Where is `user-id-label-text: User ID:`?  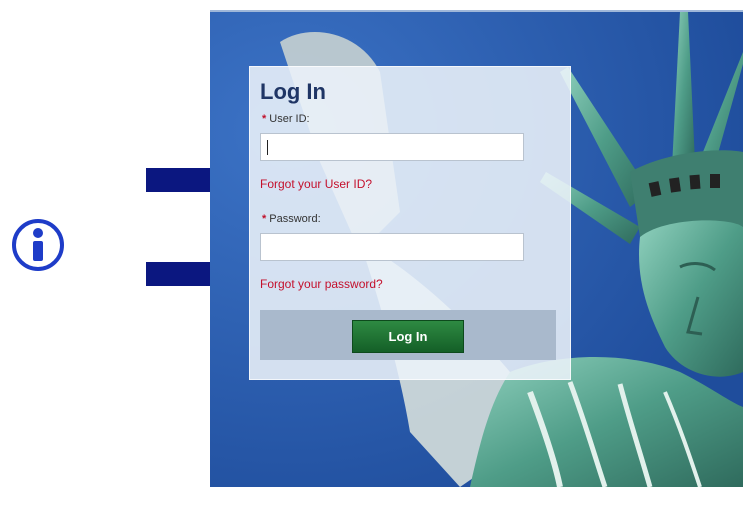
user-id-label-text: User ID: is located at coordinates (289, 119).